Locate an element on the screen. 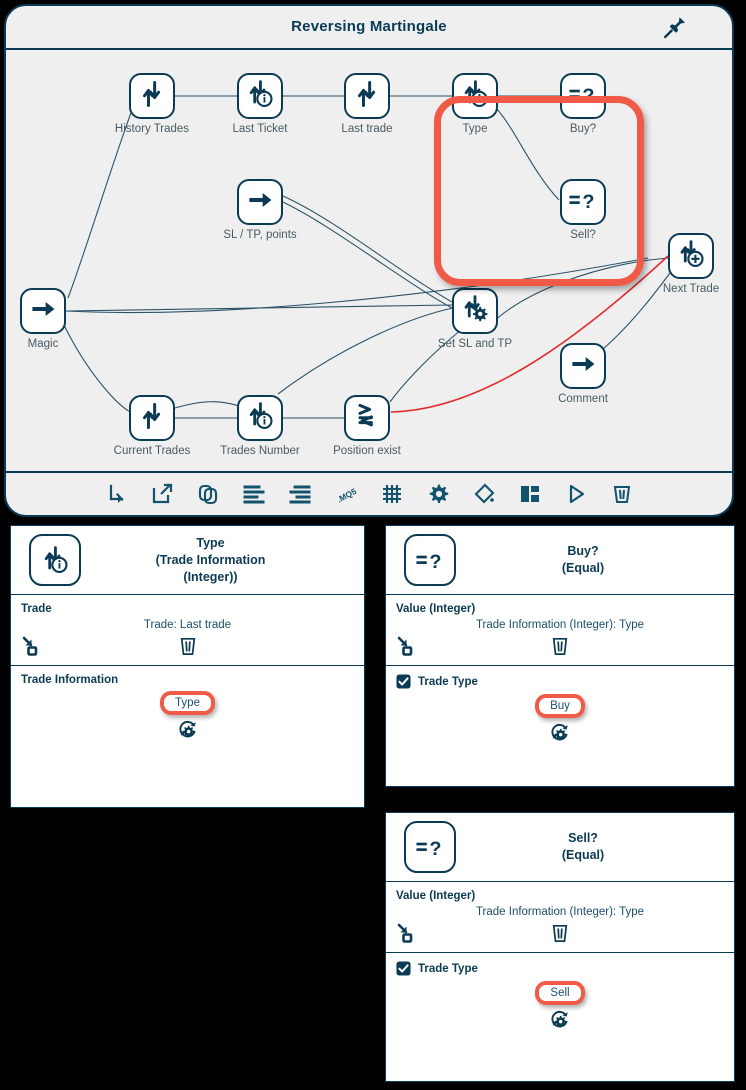 The width and height of the screenshot is (746, 1090). section-value-wrap-trade-type: Buy is located at coordinates (560, 706).